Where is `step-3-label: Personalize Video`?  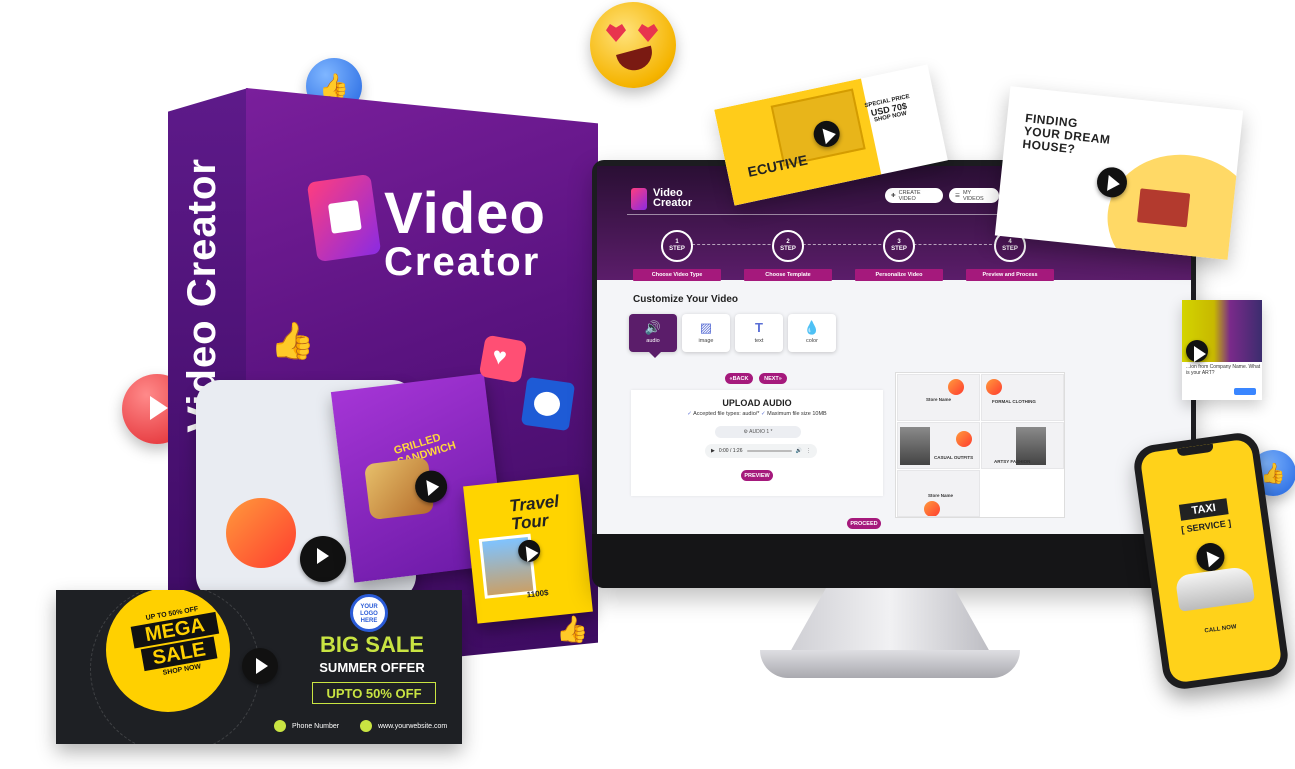
step-3-label: Personalize Video is located at coordinates (899, 275).